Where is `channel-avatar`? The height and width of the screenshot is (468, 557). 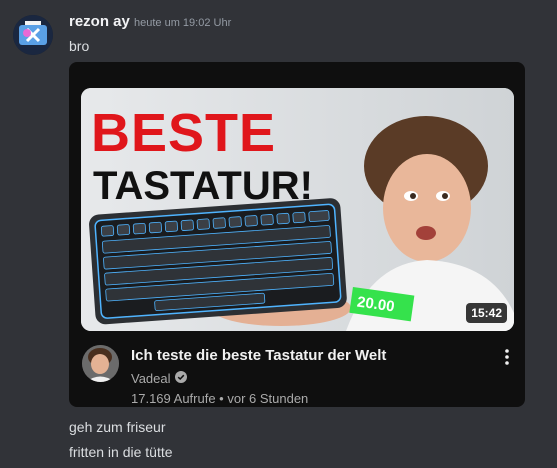 channel-avatar is located at coordinates (100, 363).